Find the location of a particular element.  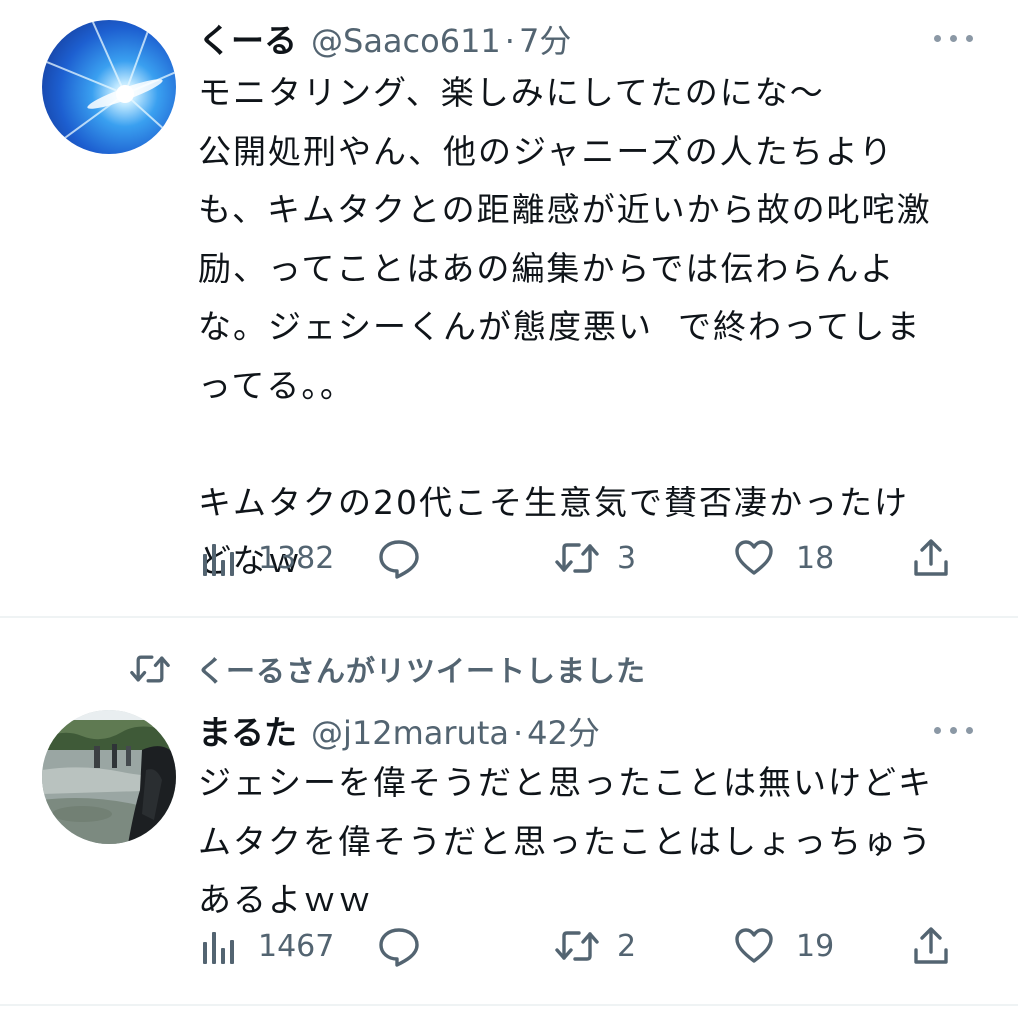

retweet-banner-label: くーるさんがリツイートしました is located at coordinates (421, 671).